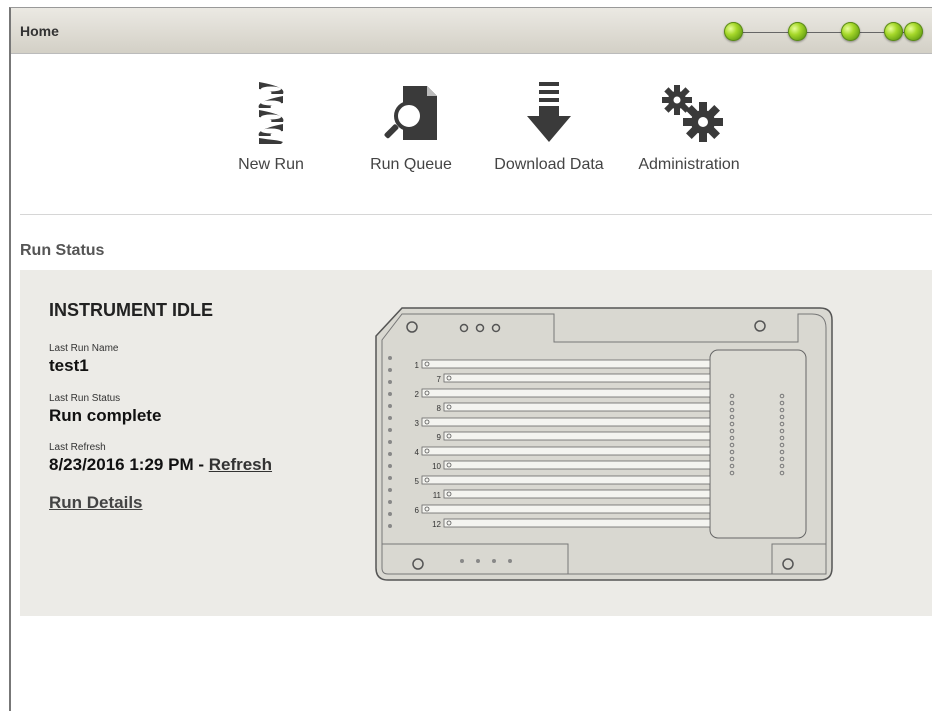  What do you see at coordinates (689, 164) in the screenshot?
I see `administration-label: Administration` at bounding box center [689, 164].